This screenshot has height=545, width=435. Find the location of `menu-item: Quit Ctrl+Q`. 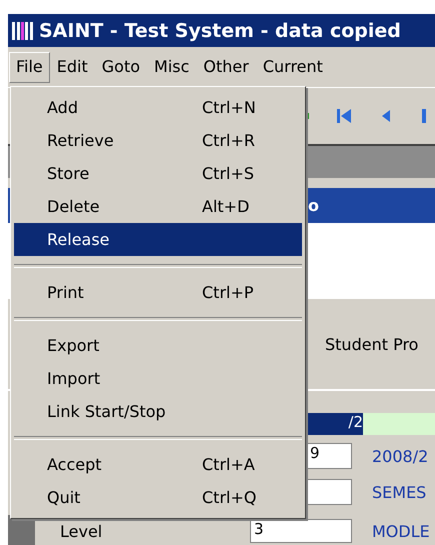

menu-item: Quit Ctrl+Q is located at coordinates (158, 497).